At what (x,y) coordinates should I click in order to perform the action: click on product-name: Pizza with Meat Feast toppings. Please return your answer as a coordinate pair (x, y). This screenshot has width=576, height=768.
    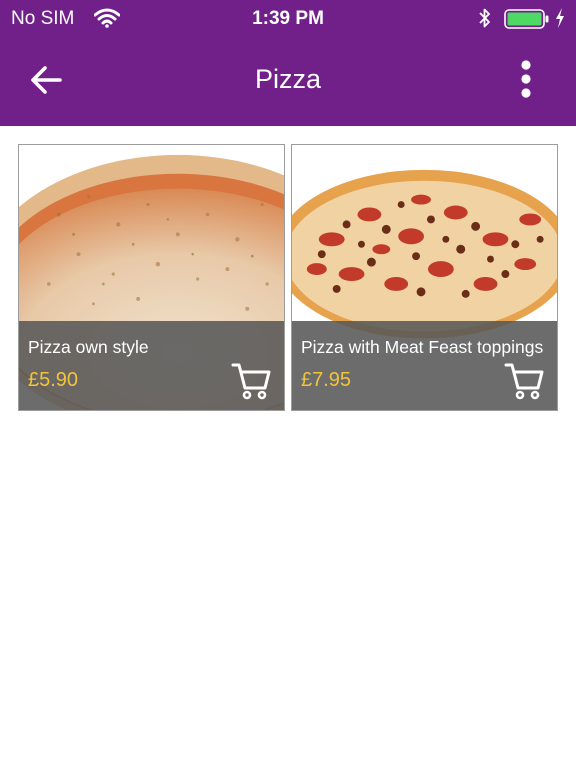
    Looking at the image, I should click on (422, 347).